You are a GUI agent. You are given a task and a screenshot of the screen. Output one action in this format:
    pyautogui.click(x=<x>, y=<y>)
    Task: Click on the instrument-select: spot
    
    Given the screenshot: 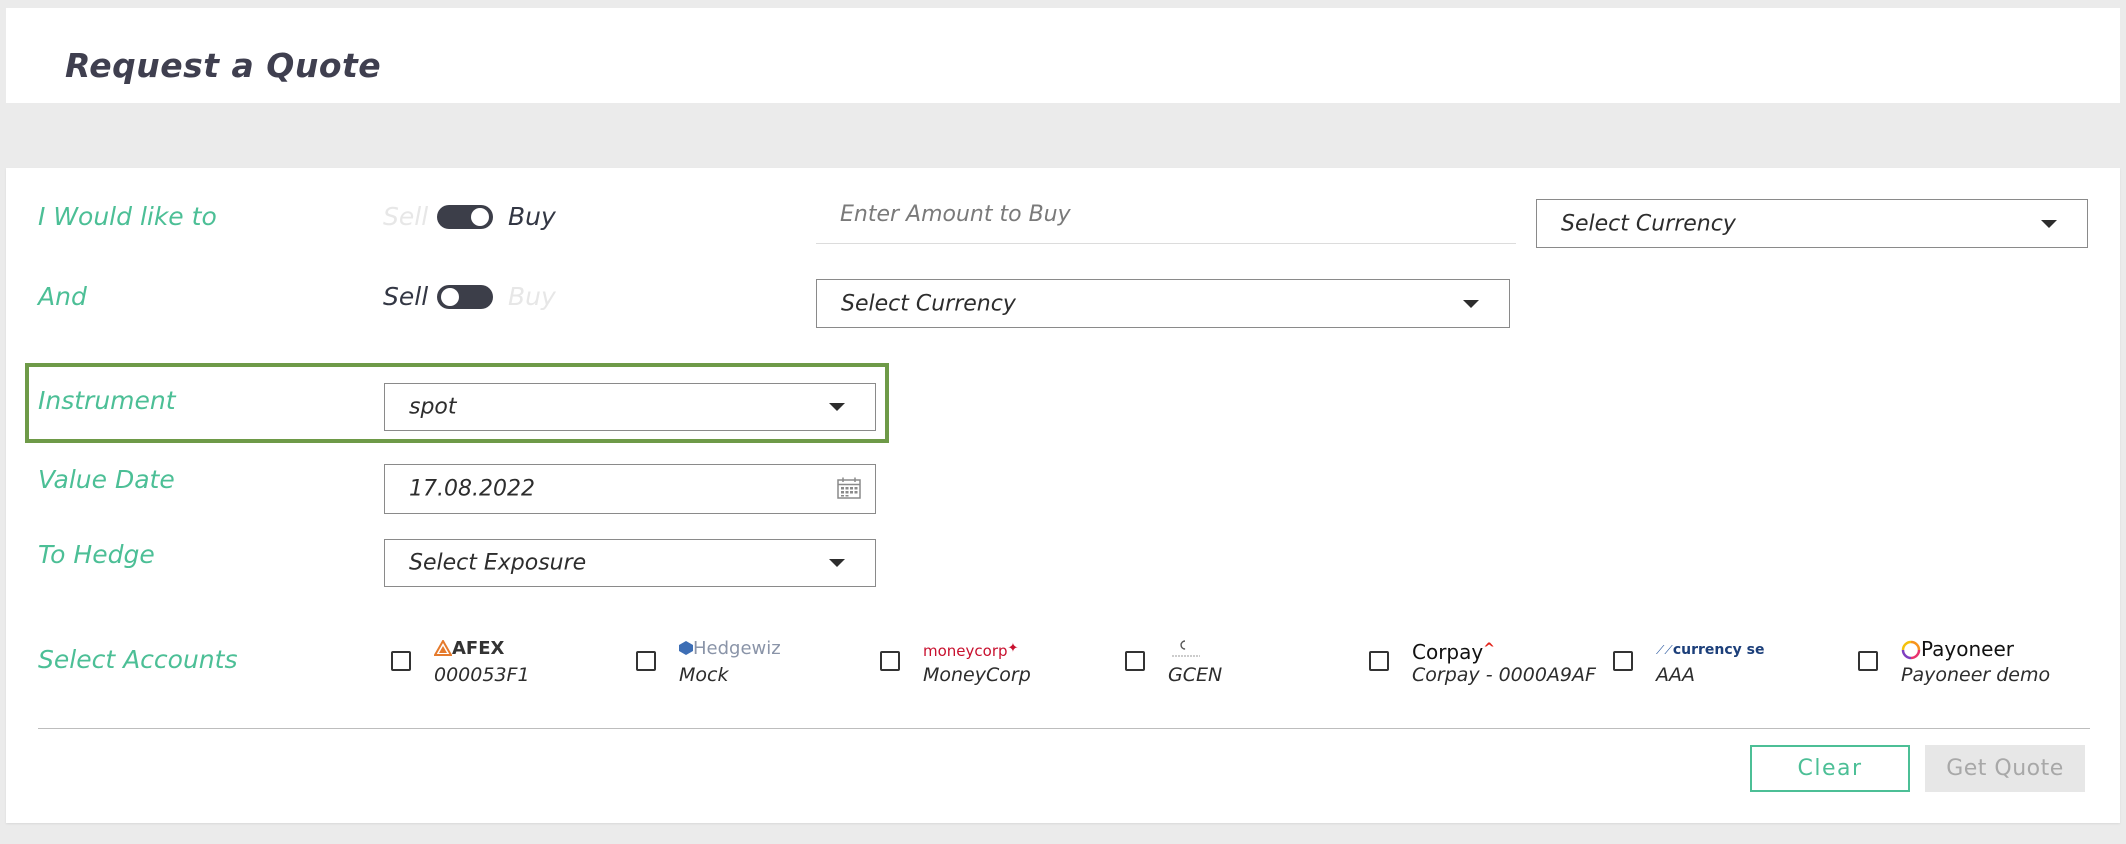 What is the action you would take?
    pyautogui.click(x=630, y=407)
    